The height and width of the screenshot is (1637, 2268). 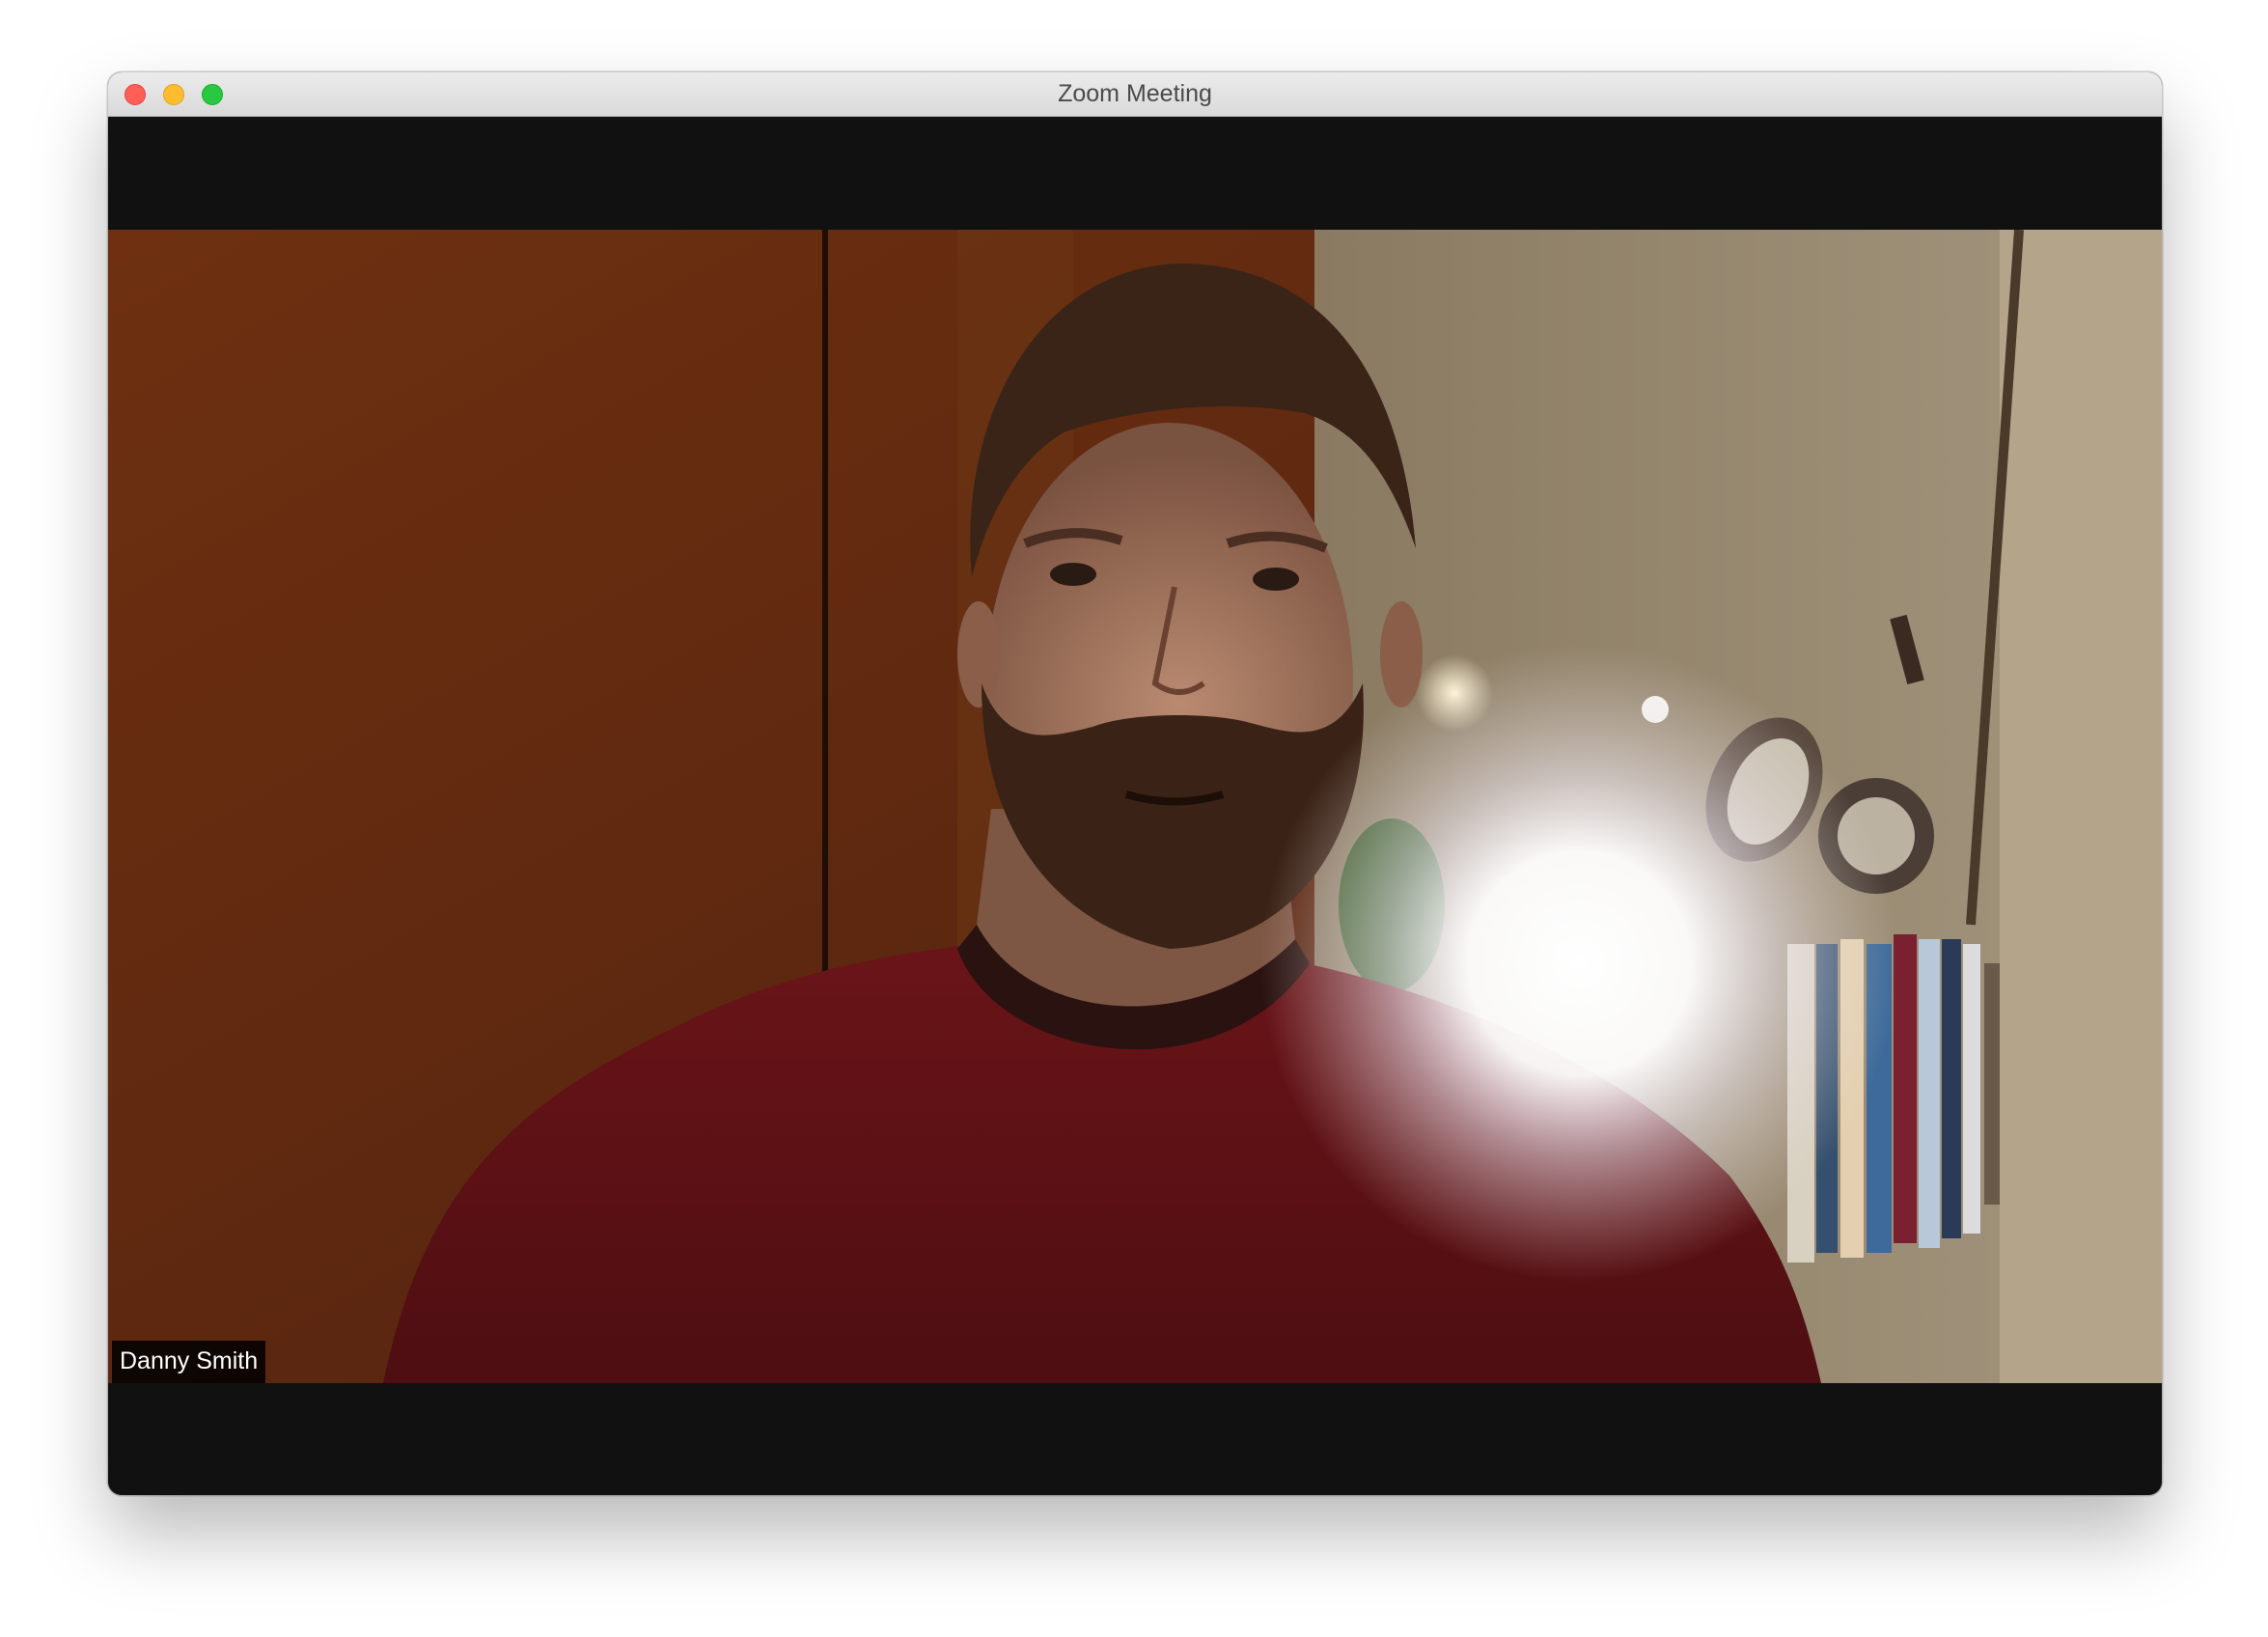 I want to click on title-bar: Zoom Meeting, so click(x=1135, y=94).